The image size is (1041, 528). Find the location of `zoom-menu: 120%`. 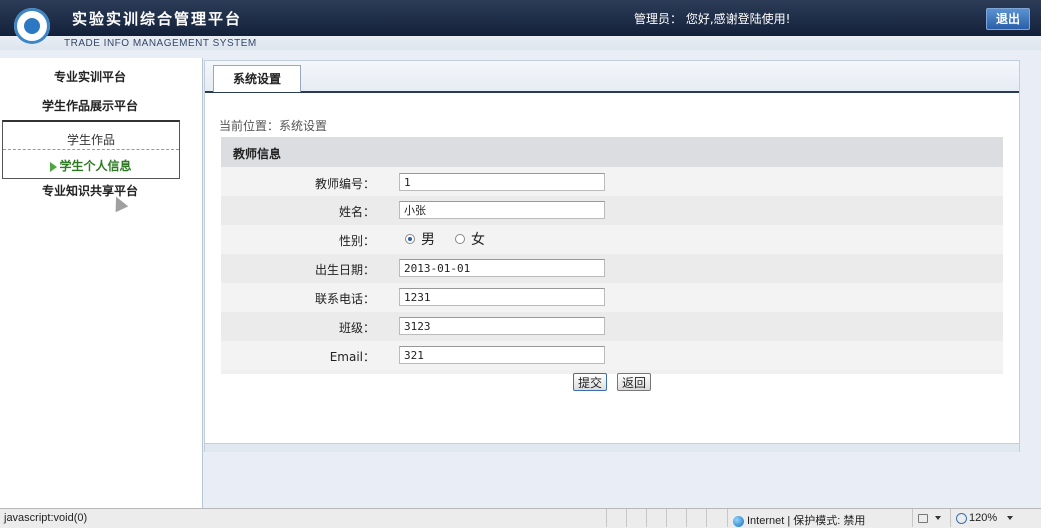

zoom-menu: 120% is located at coordinates (995, 518).